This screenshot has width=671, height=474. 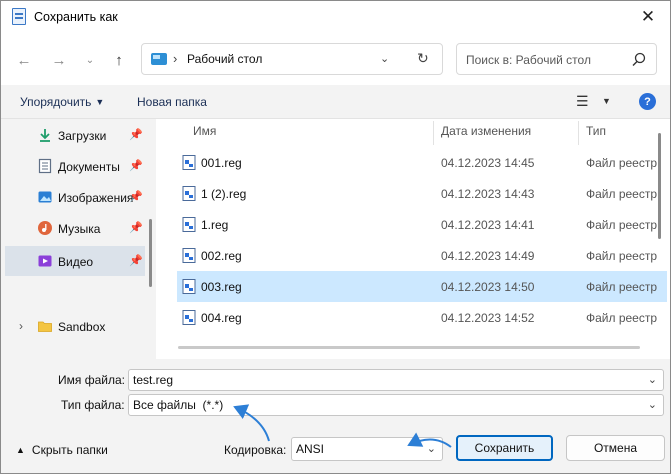 I want to click on save-button: Сохранить, so click(x=504, y=448).